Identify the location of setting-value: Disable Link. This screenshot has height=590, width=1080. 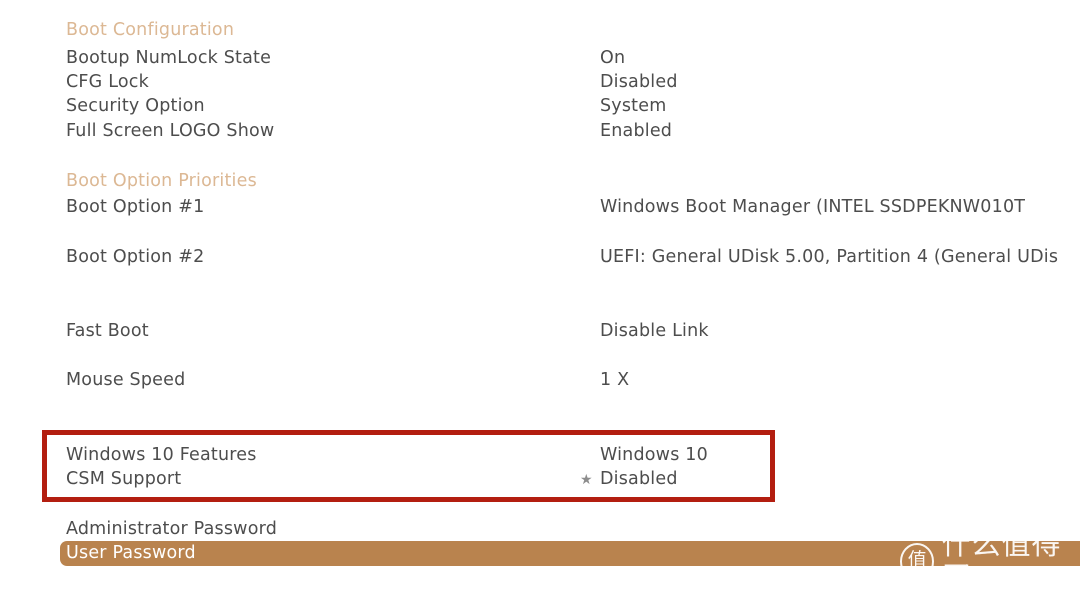
(654, 331).